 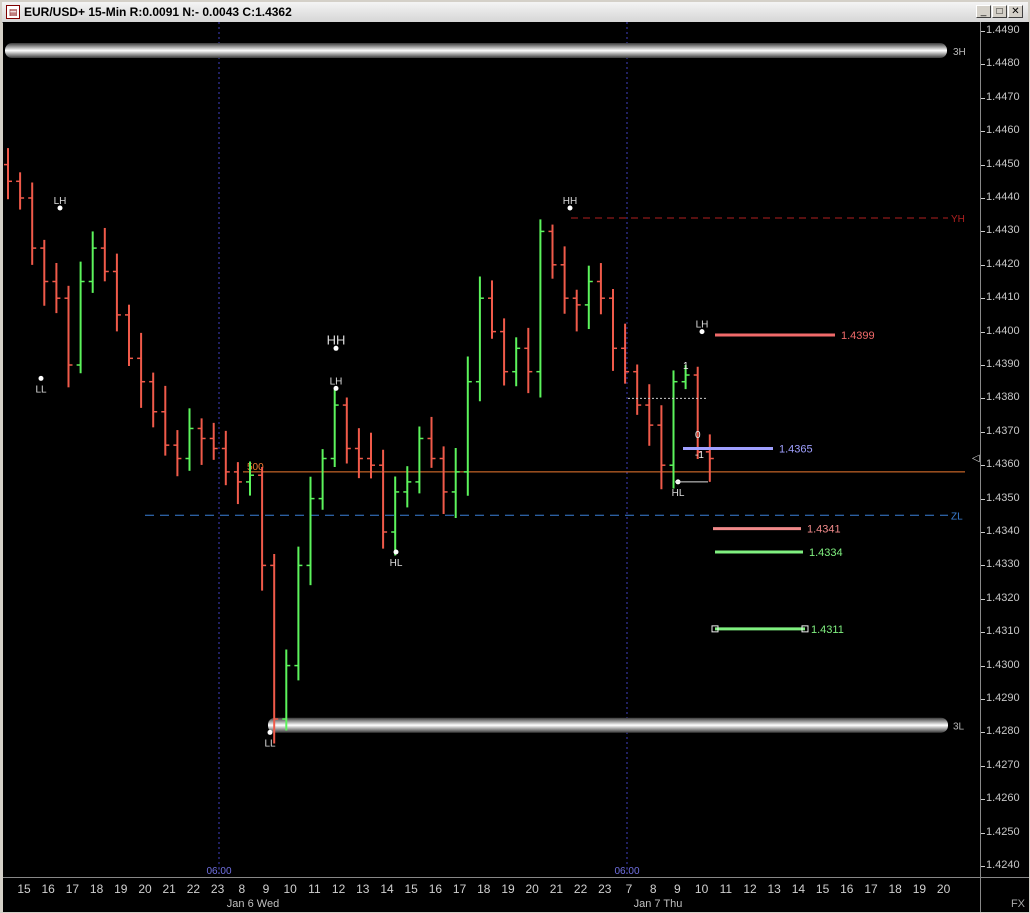 What do you see at coordinates (826, 553) in the screenshot?
I see `level-label-3: 1.4334` at bounding box center [826, 553].